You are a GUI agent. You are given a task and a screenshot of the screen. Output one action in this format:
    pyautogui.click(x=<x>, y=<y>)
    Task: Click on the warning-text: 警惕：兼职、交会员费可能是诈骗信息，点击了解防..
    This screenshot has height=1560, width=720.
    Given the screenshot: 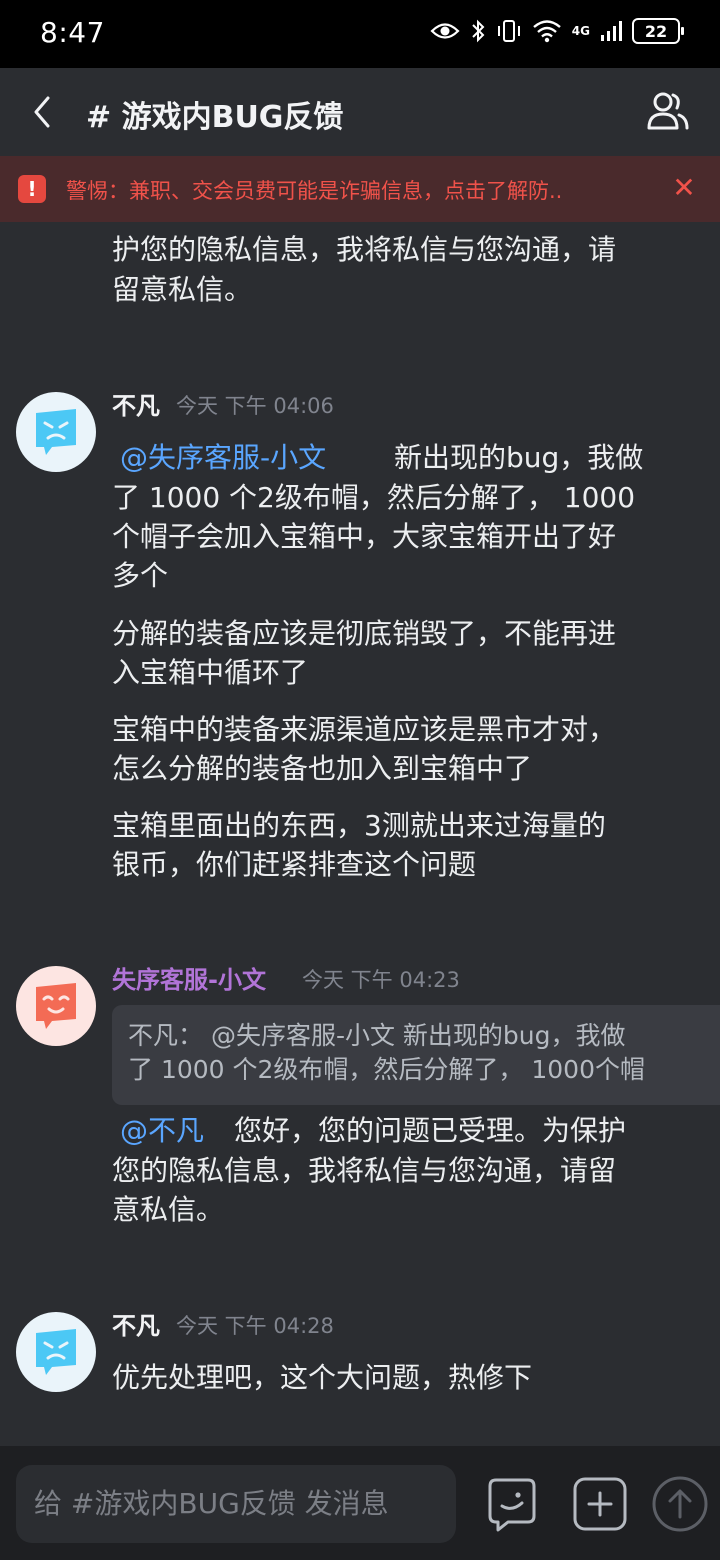 What is the action you would take?
    pyautogui.click(x=314, y=190)
    